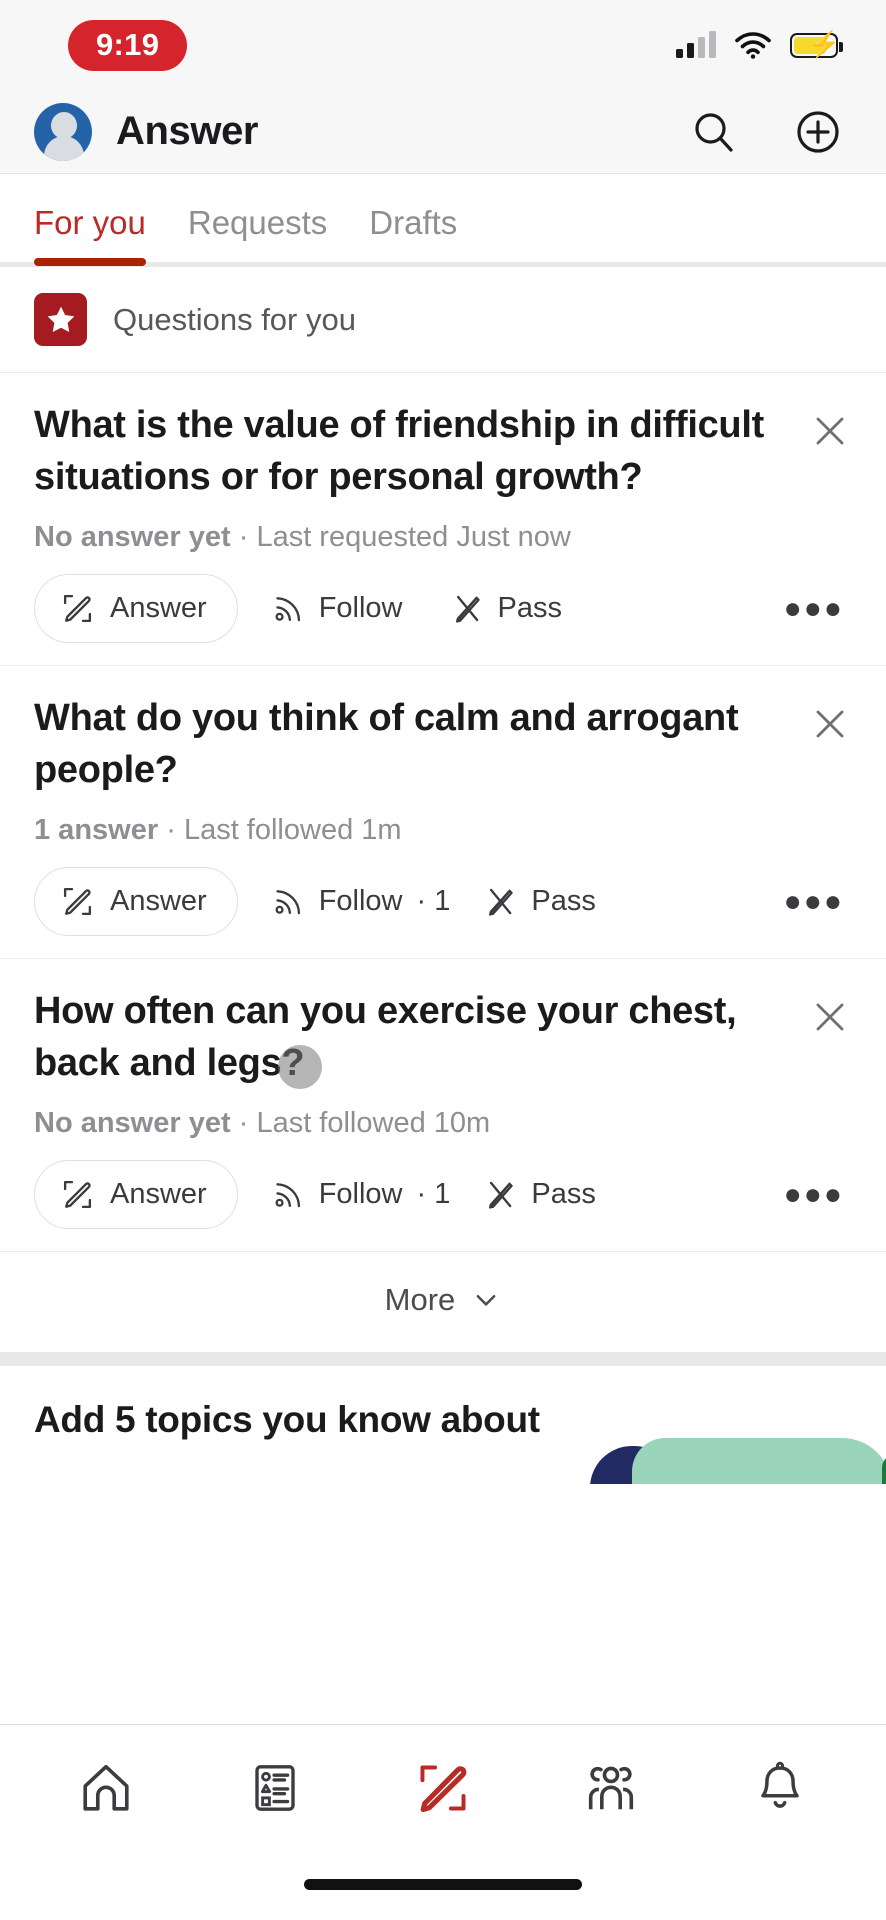  Describe the element at coordinates (128, 45) in the screenshot. I see `status-bar-time: 9:19` at that location.